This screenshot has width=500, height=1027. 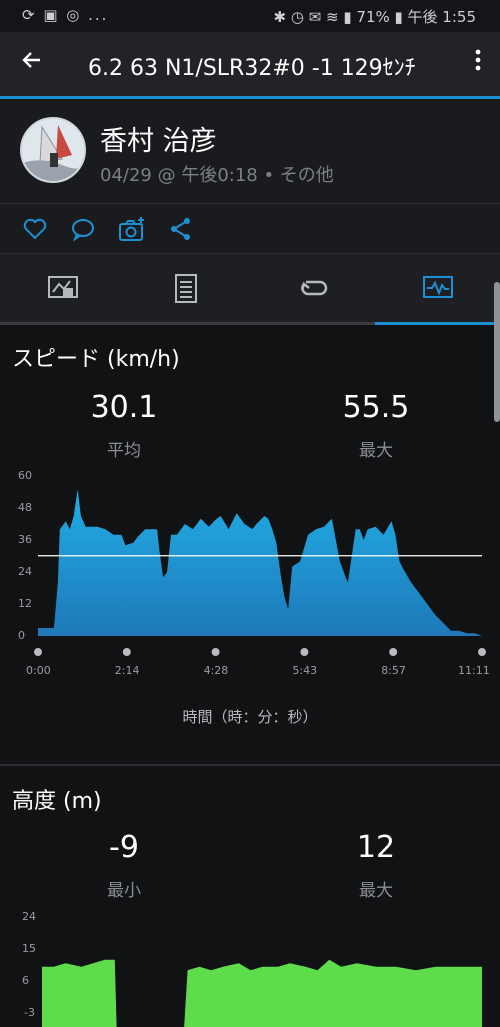 What do you see at coordinates (262, 993) in the screenshot?
I see `altitude-area-series` at bounding box center [262, 993].